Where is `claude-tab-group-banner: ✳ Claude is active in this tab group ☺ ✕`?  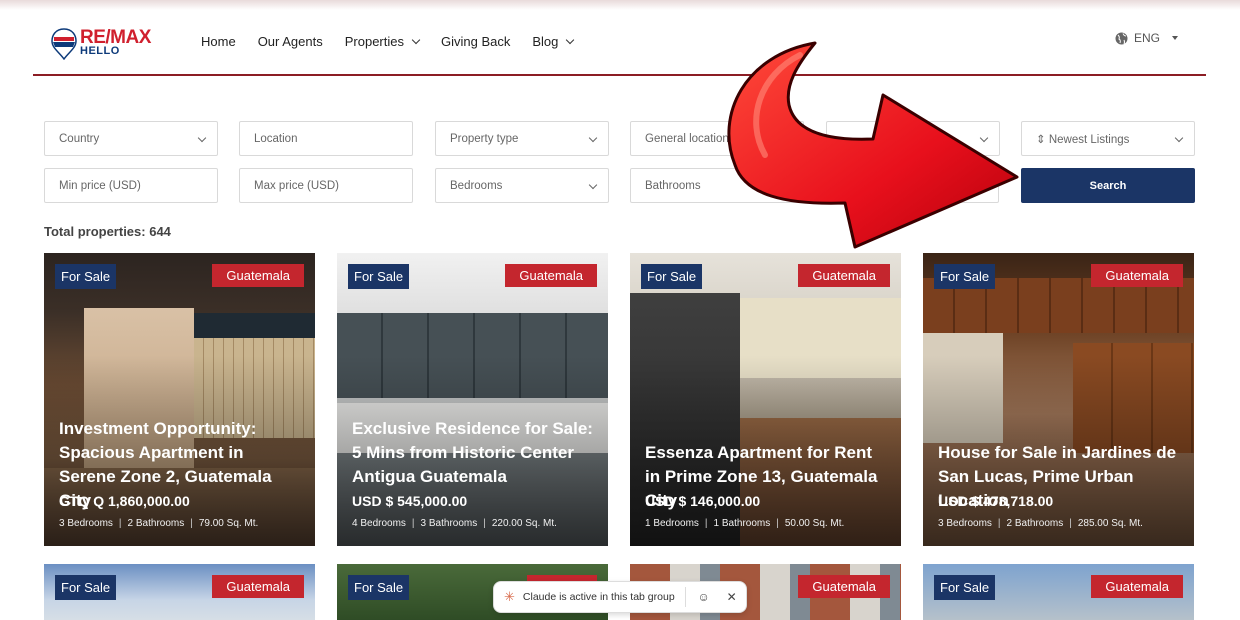 claude-tab-group-banner: ✳ Claude is active in this tab group ☺ ✕ is located at coordinates (620, 597).